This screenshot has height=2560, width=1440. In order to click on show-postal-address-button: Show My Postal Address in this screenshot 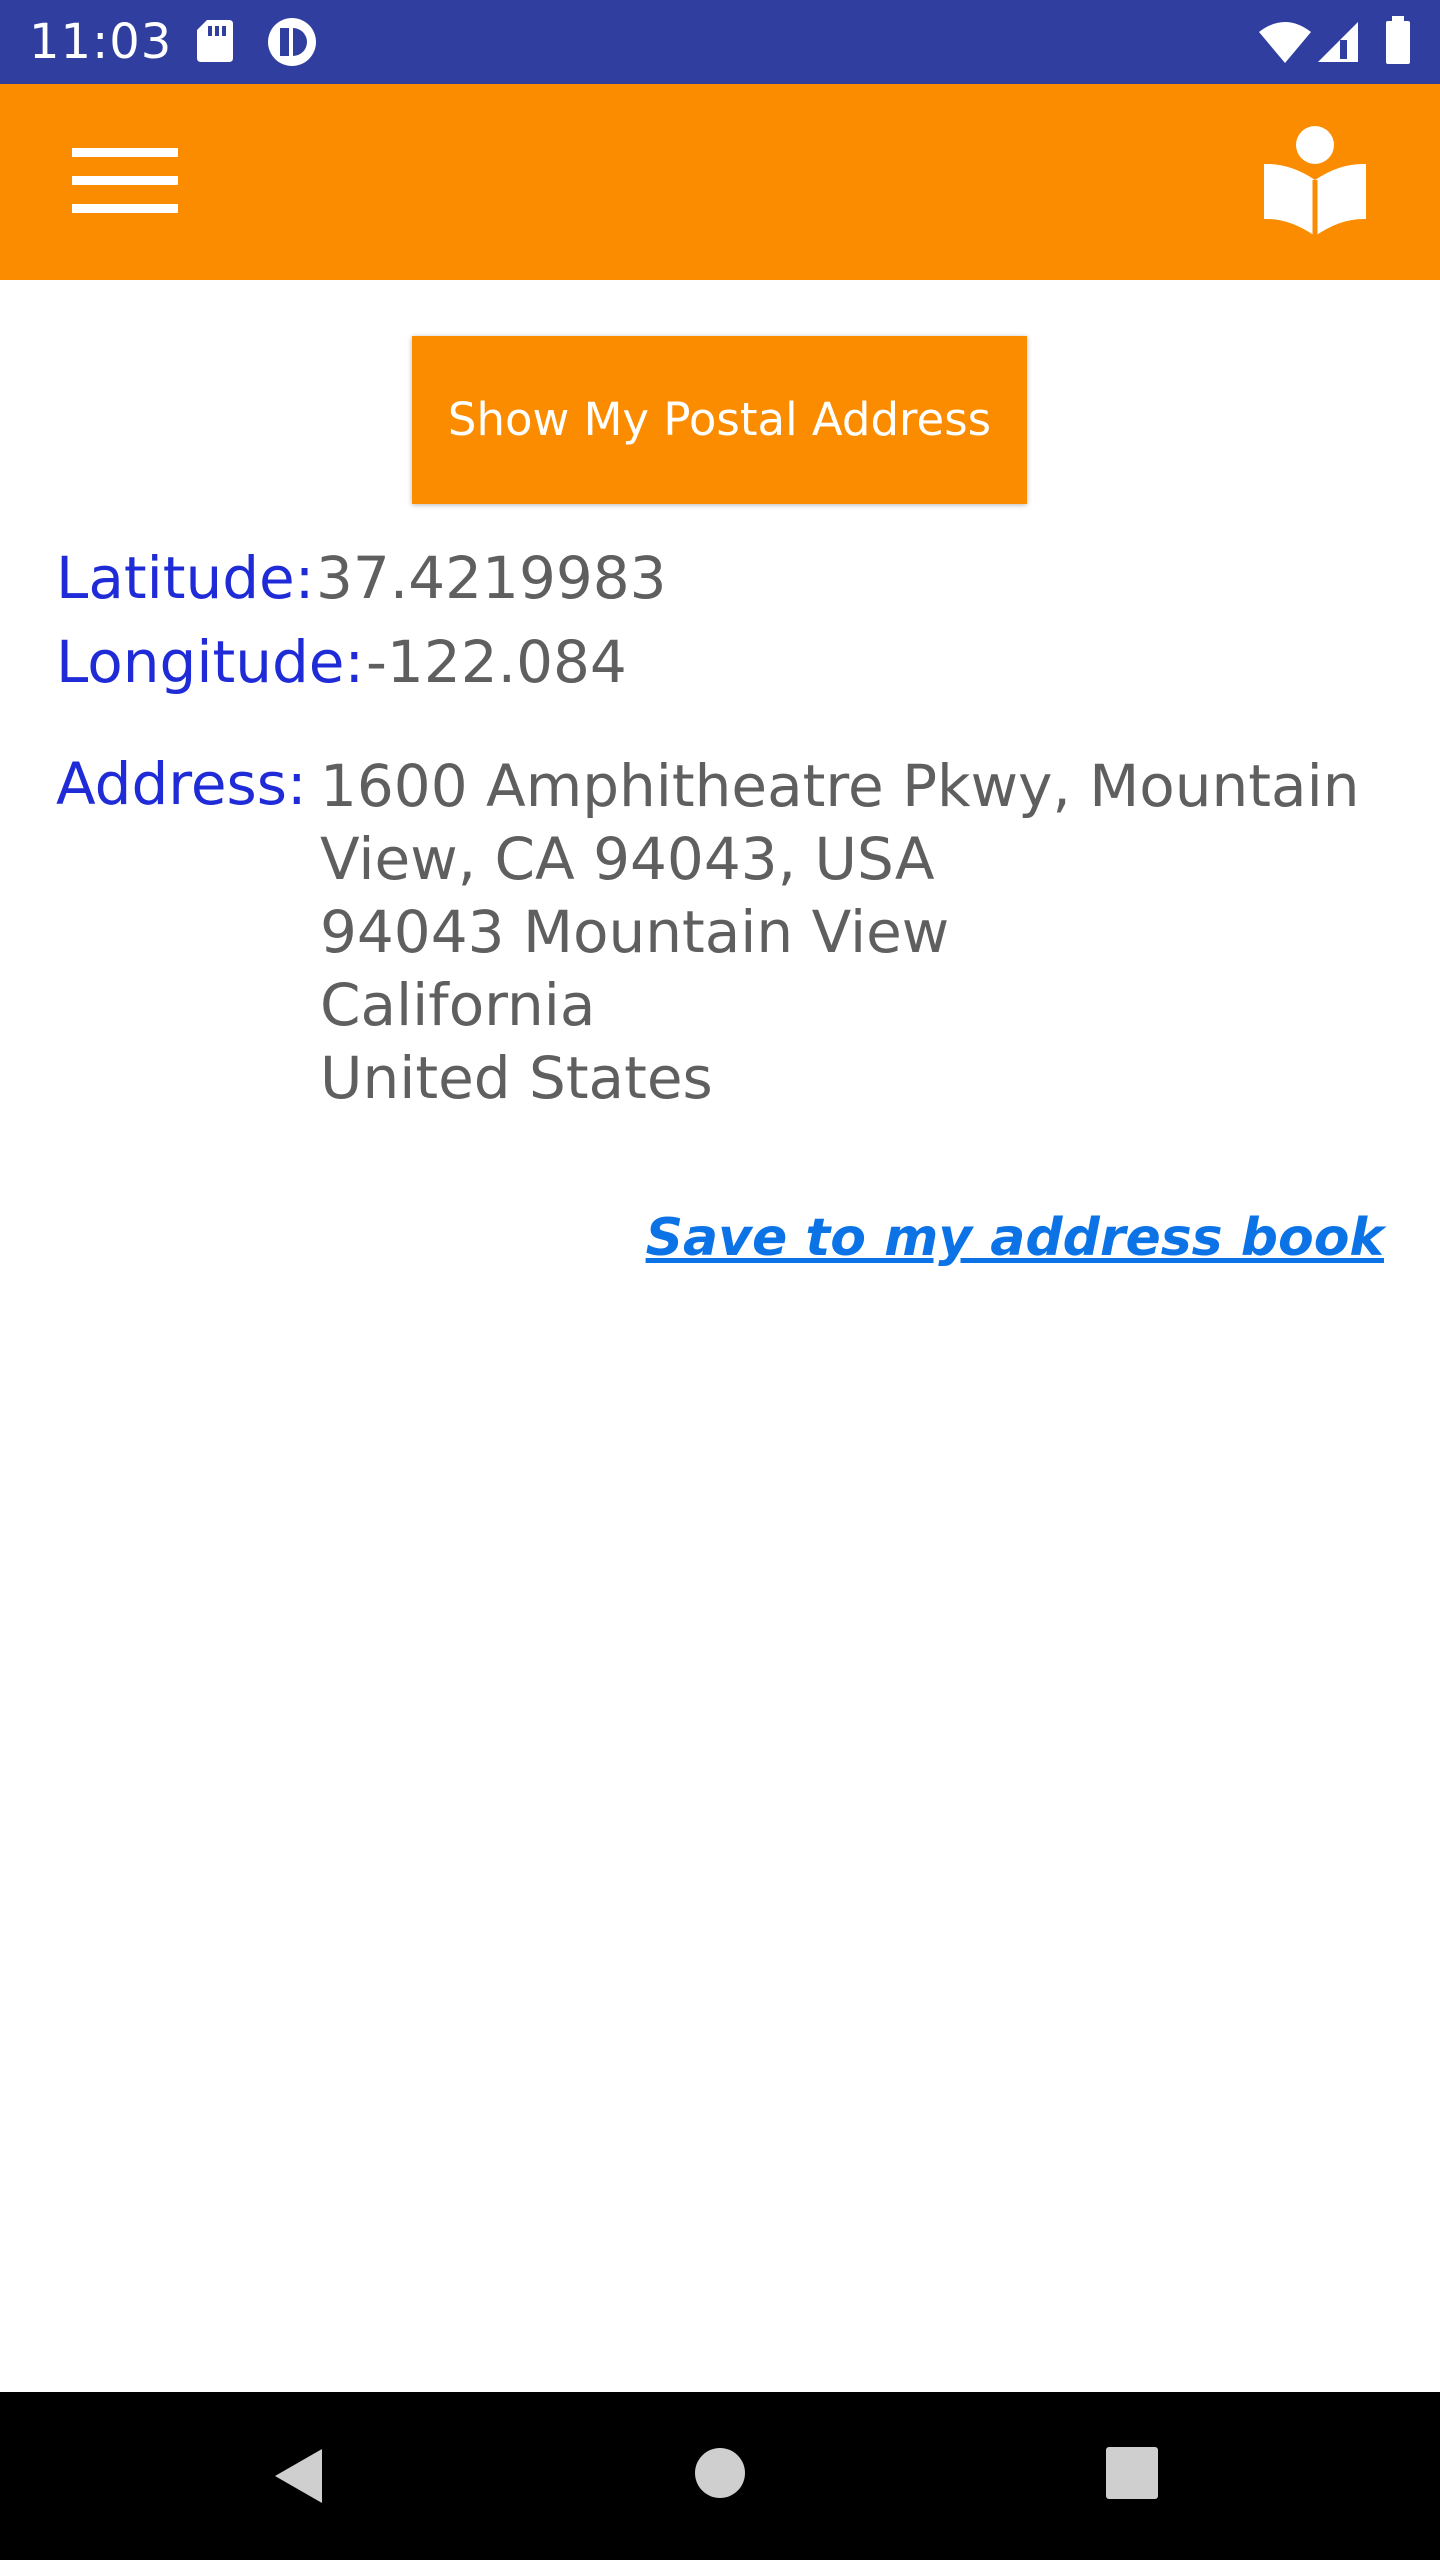, I will do `click(719, 420)`.